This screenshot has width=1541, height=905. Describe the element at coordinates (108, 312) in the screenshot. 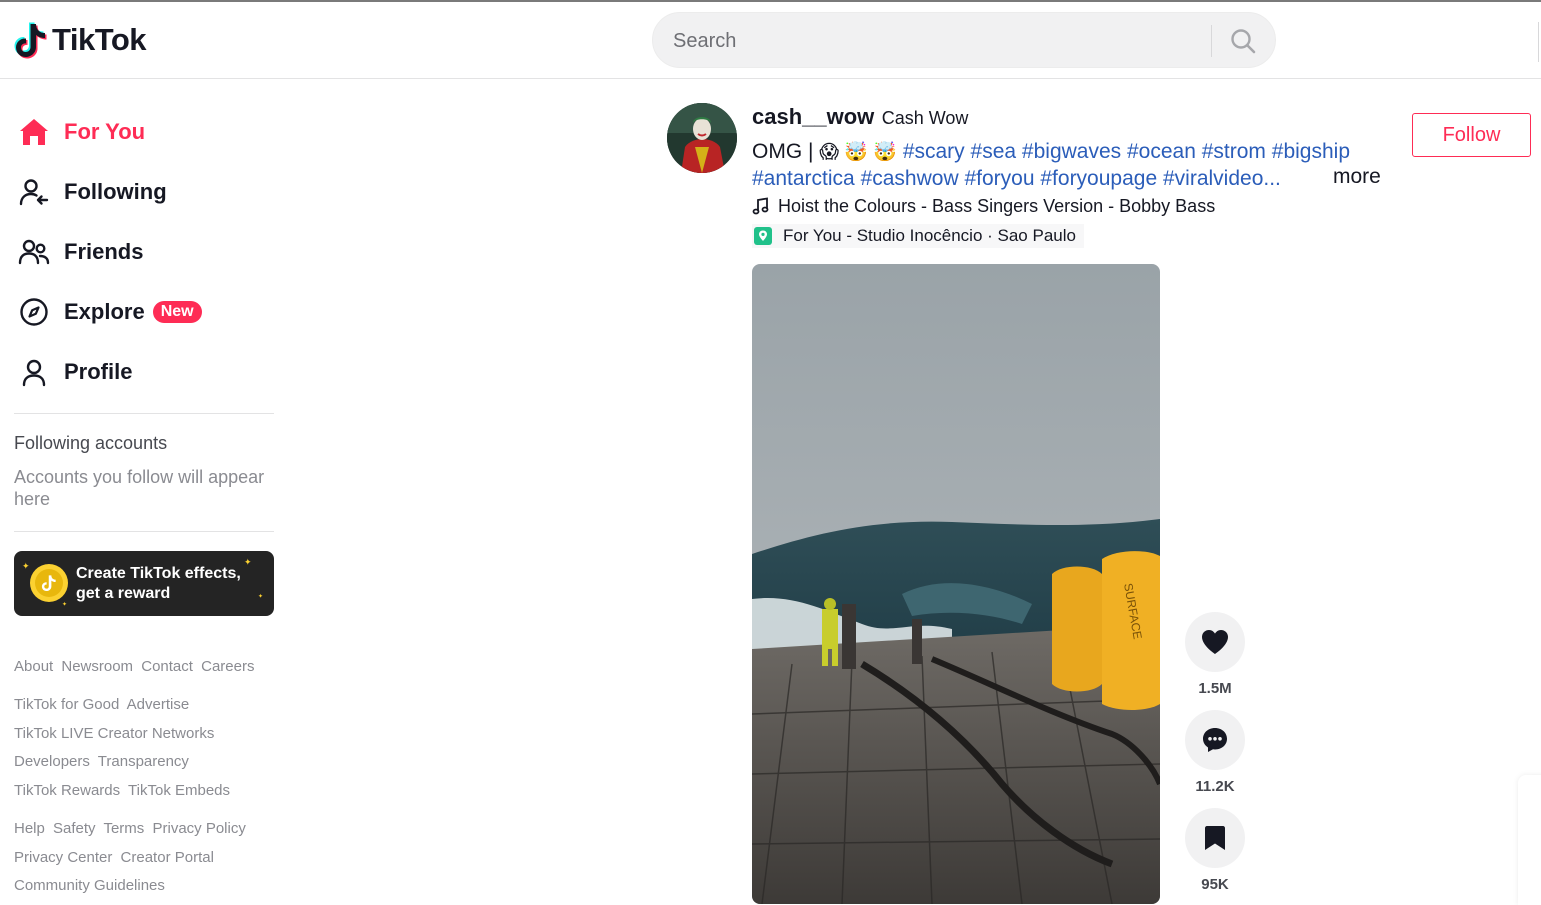

I see `sidebar-item-explore: Explore New` at that location.